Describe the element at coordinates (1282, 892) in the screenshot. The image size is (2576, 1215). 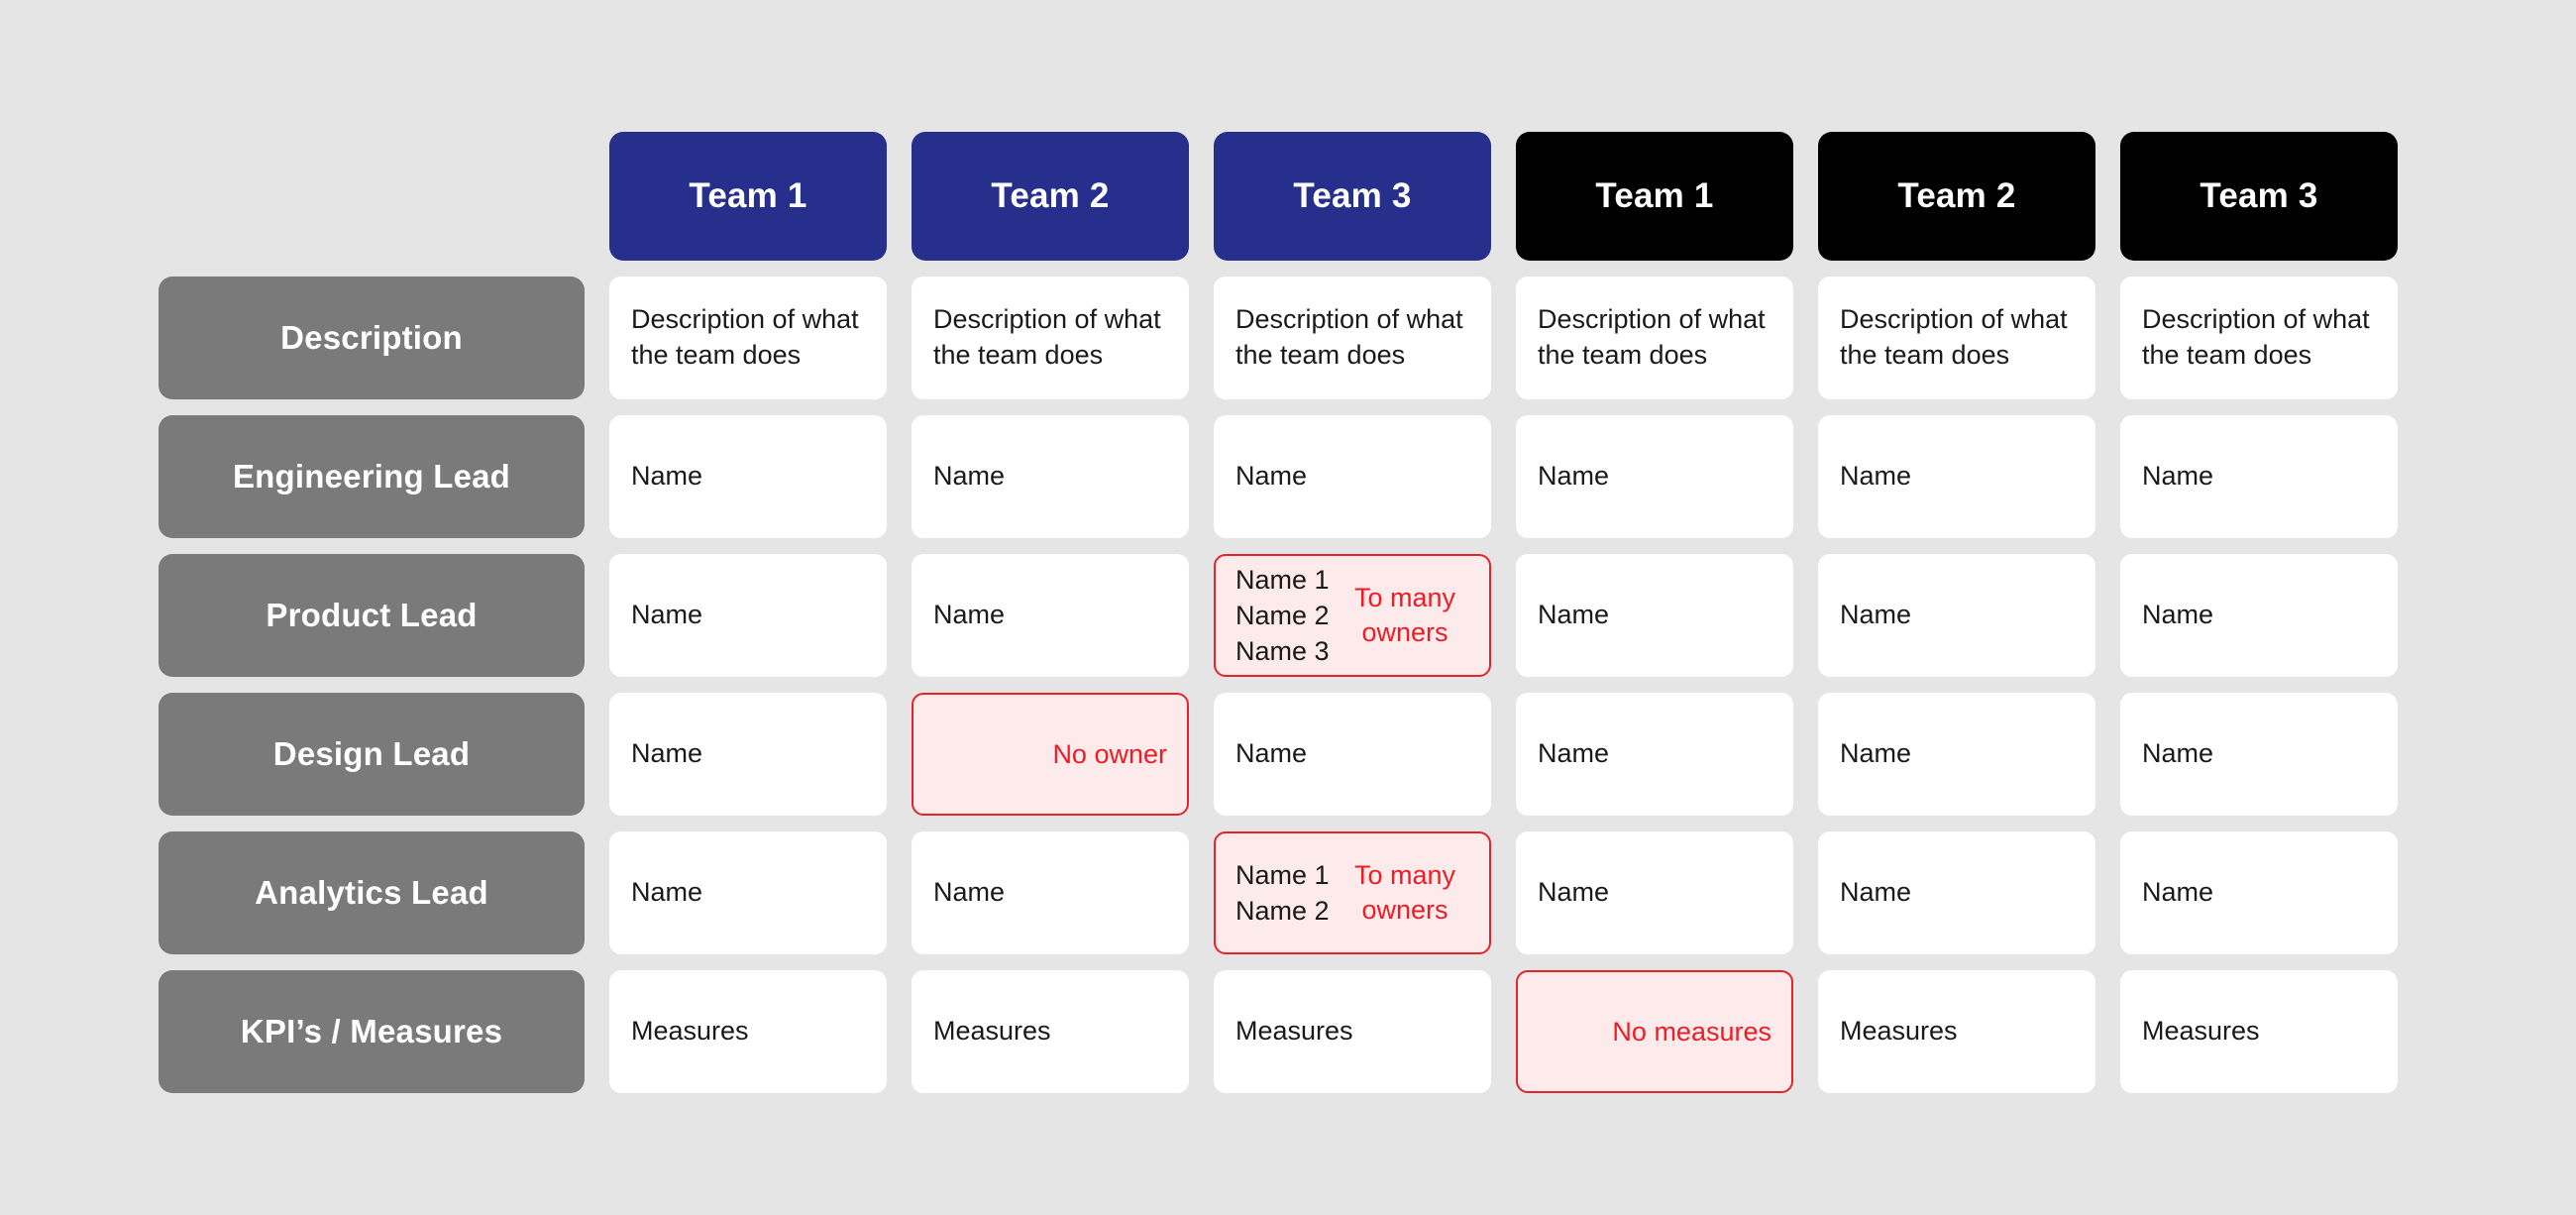
I see `cell-names-list: Name 1 Name 2` at that location.